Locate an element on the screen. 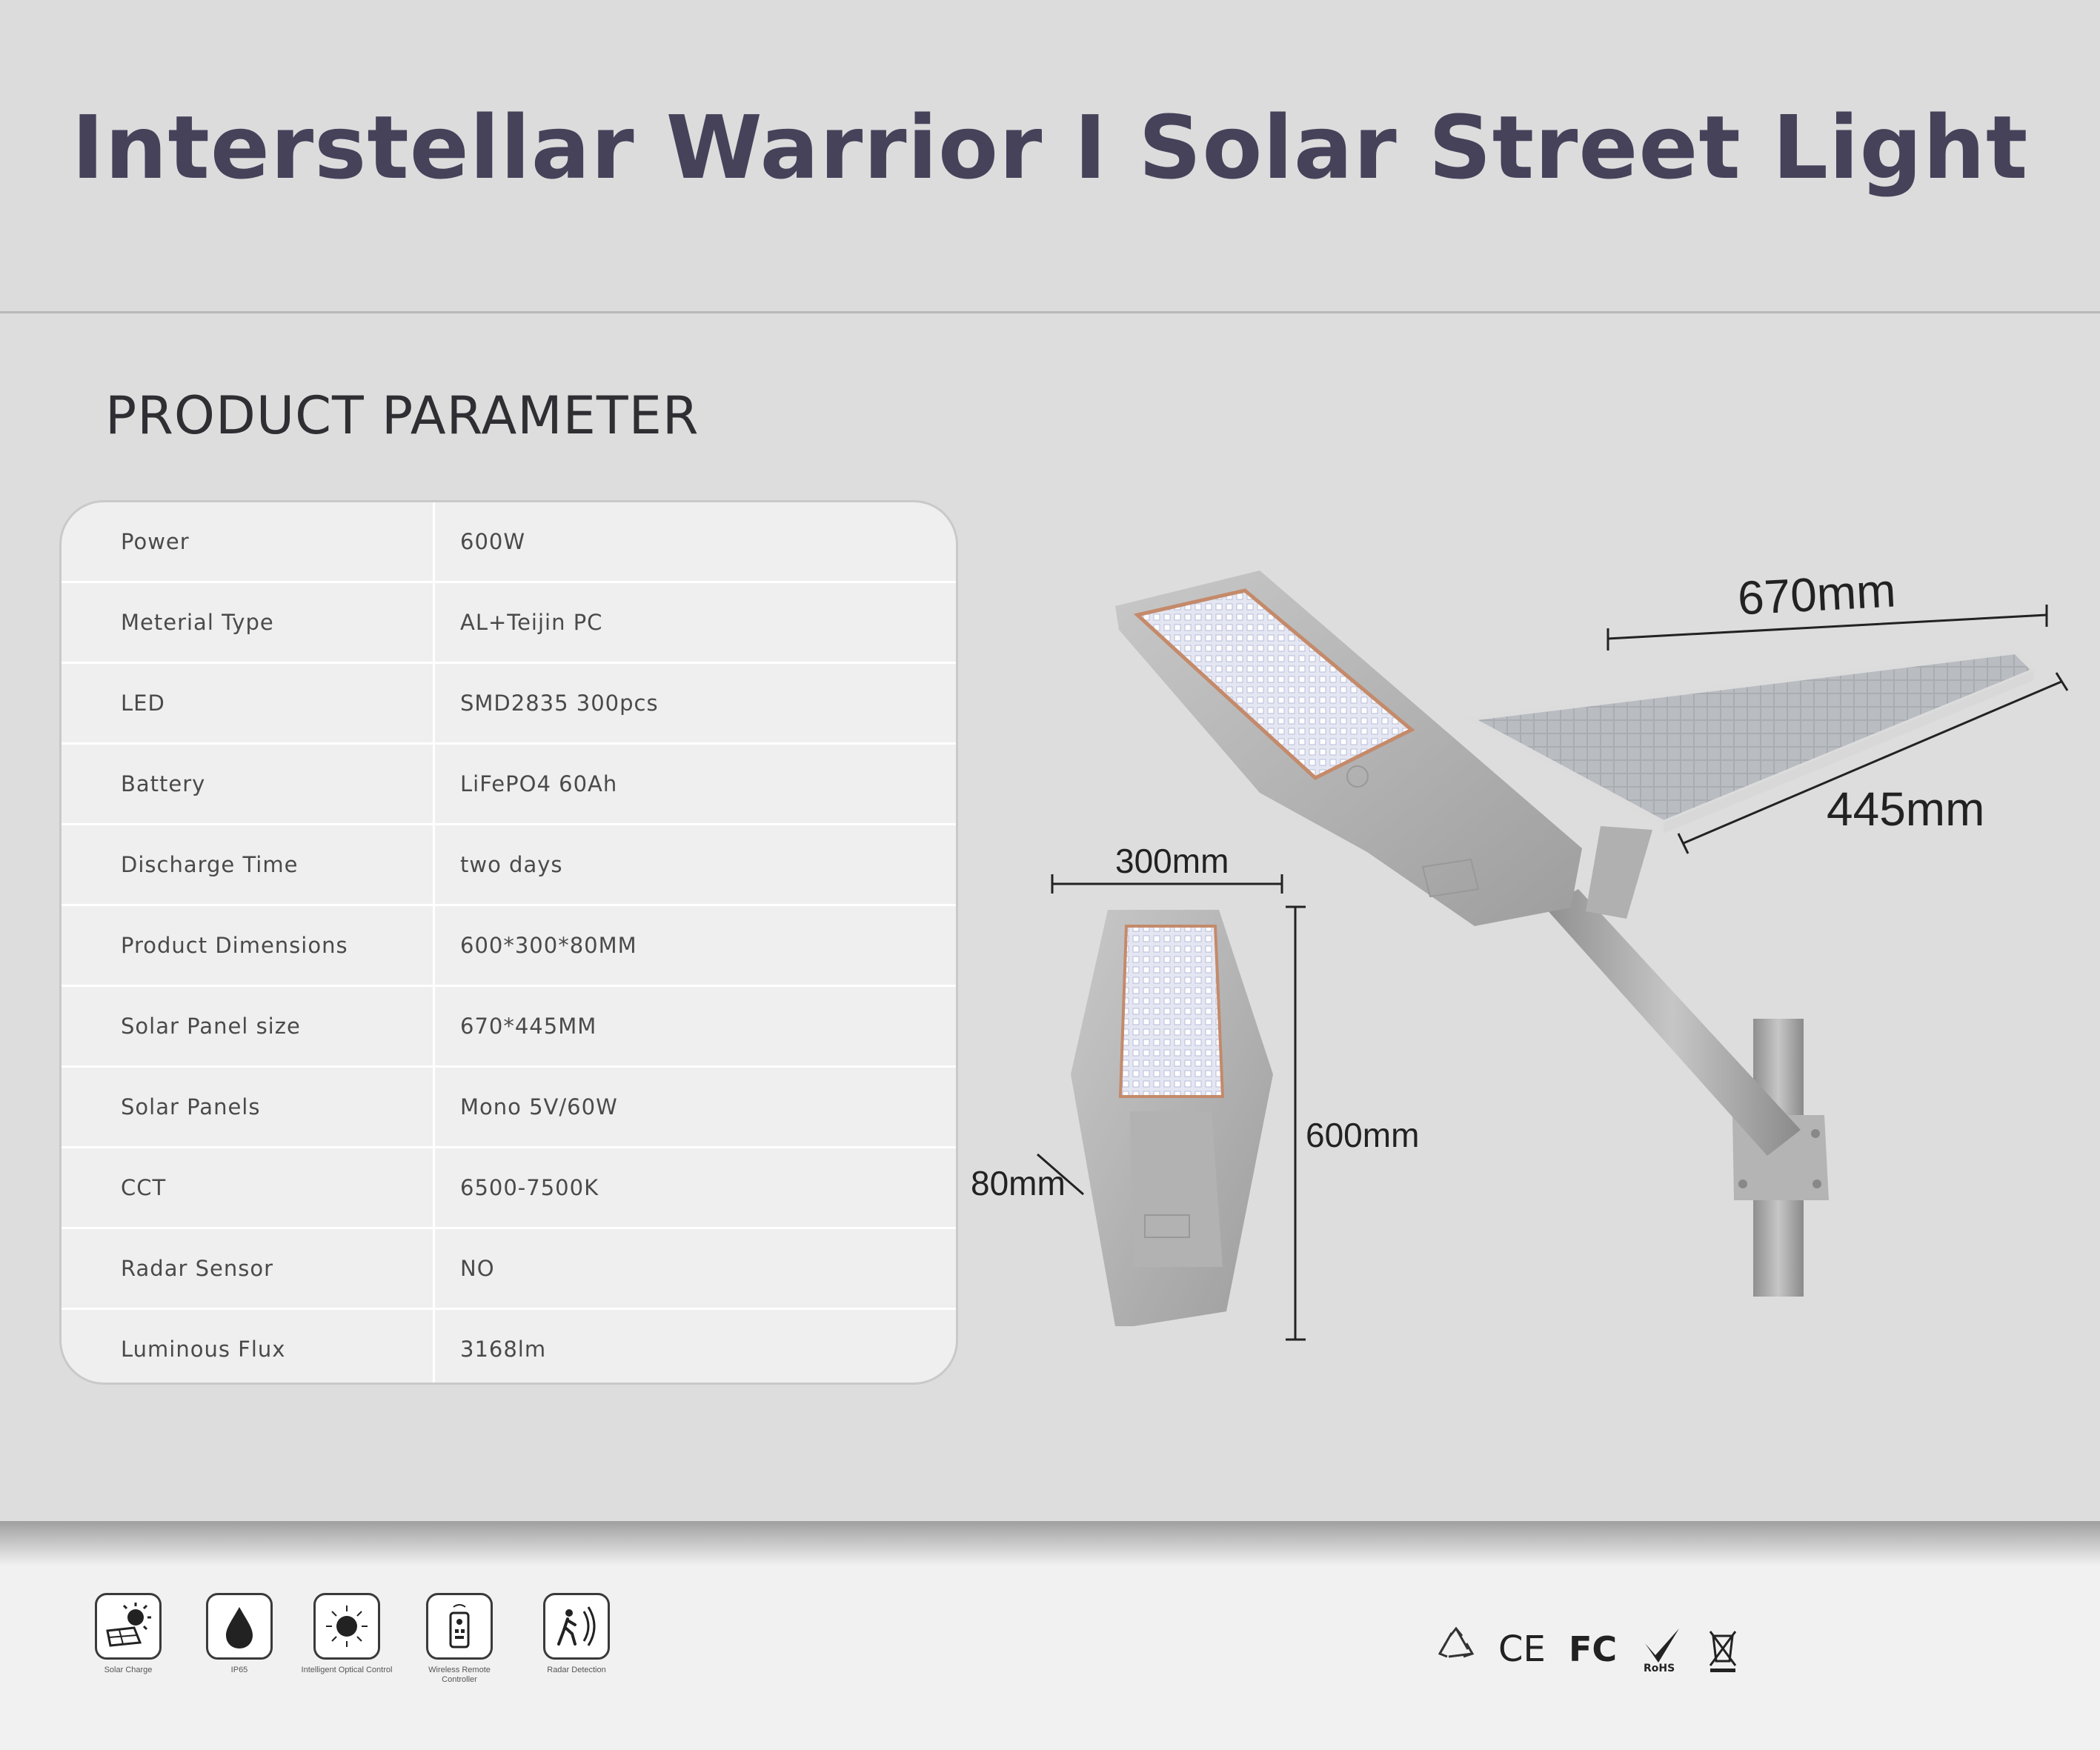  feature-ip65: IP65 is located at coordinates (240, 1634).